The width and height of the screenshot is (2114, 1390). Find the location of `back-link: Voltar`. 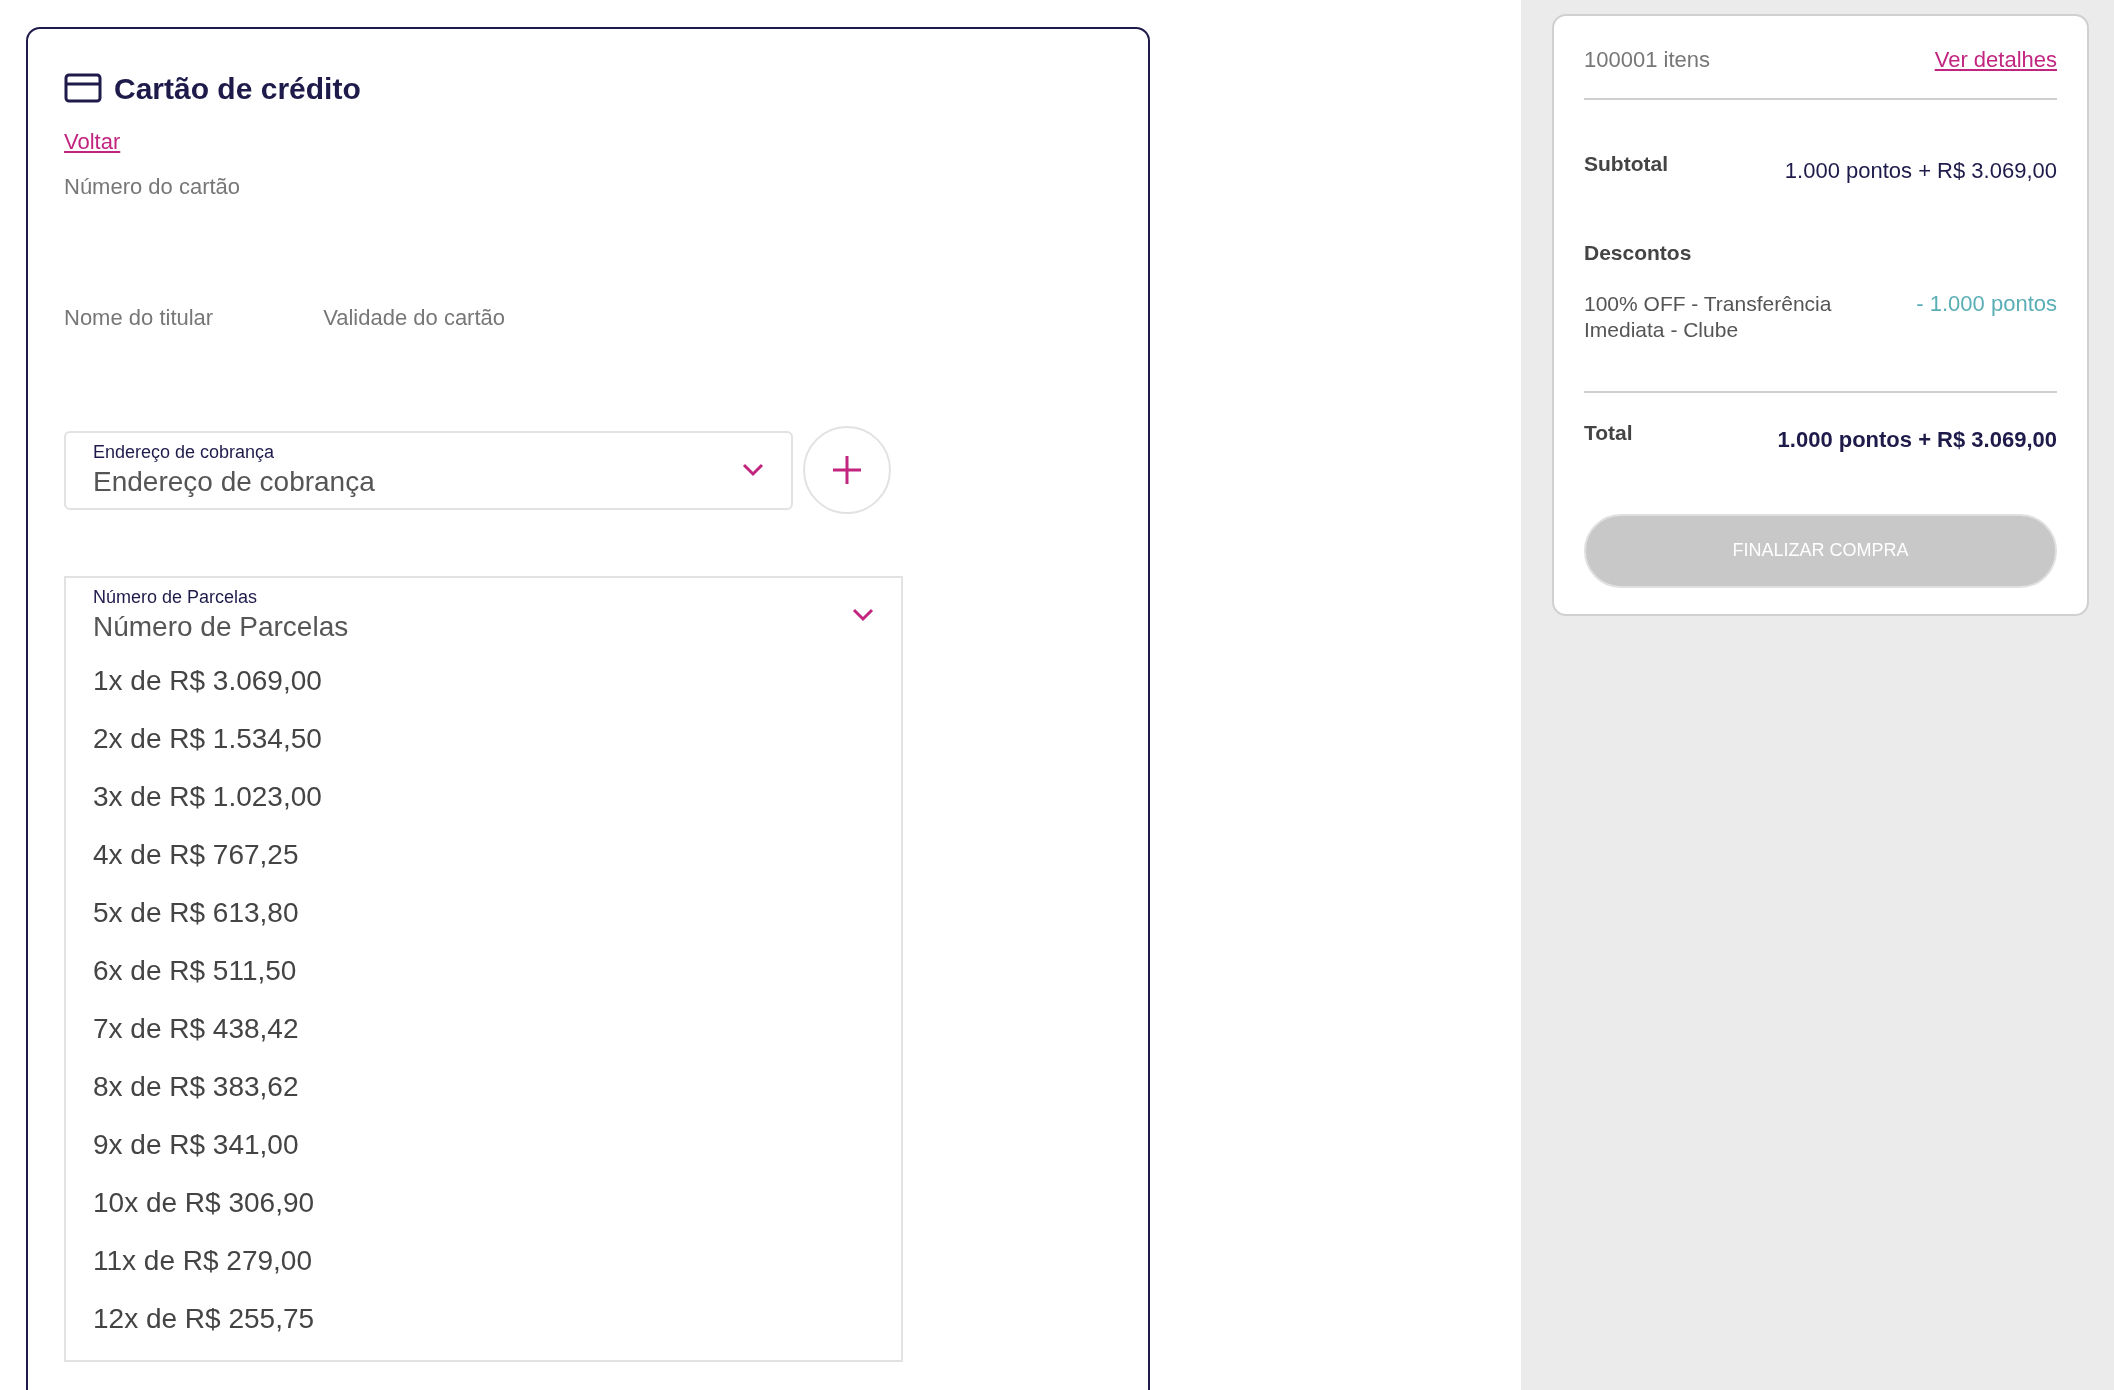

back-link: Voltar is located at coordinates (92, 141).